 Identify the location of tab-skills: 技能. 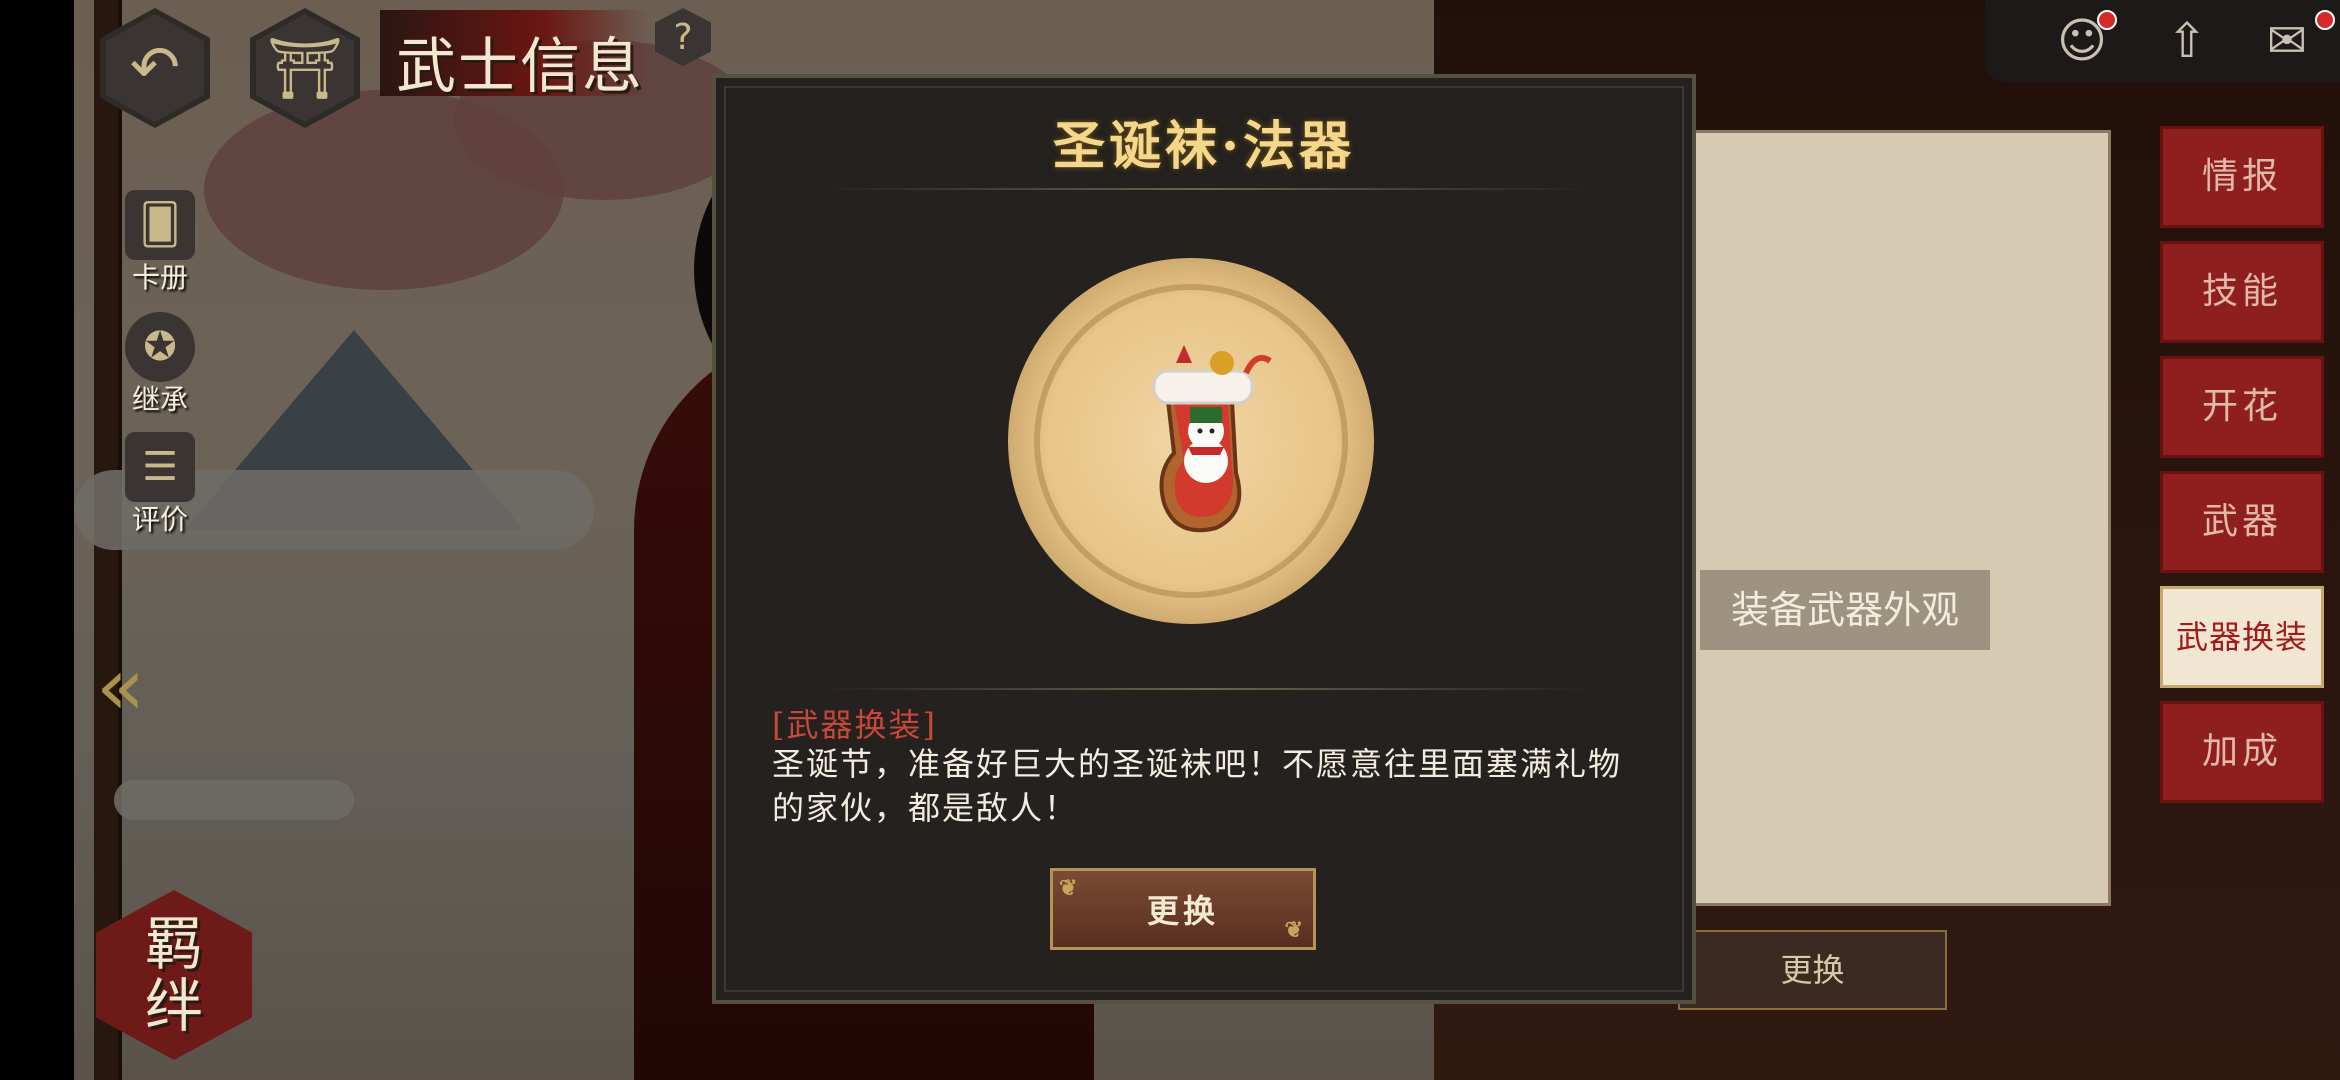
(2242, 292).